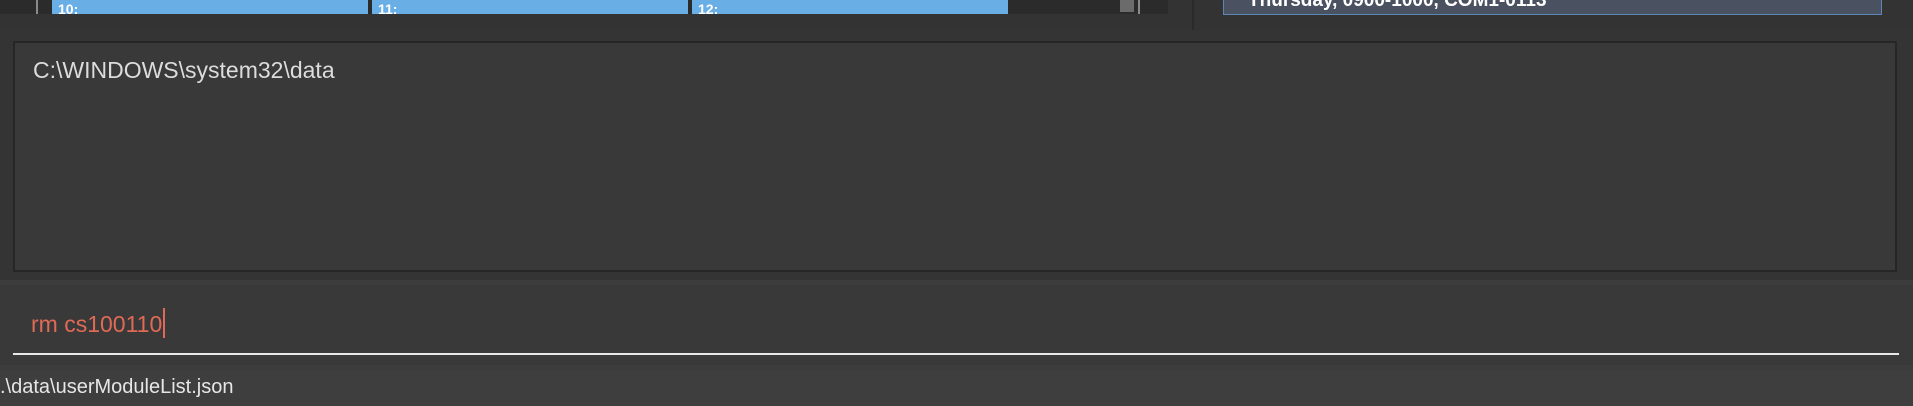 The height and width of the screenshot is (406, 1913). I want to click on module-list-panel: Thursday, 0900-1000, COM1-0113, so click(1559, 15).